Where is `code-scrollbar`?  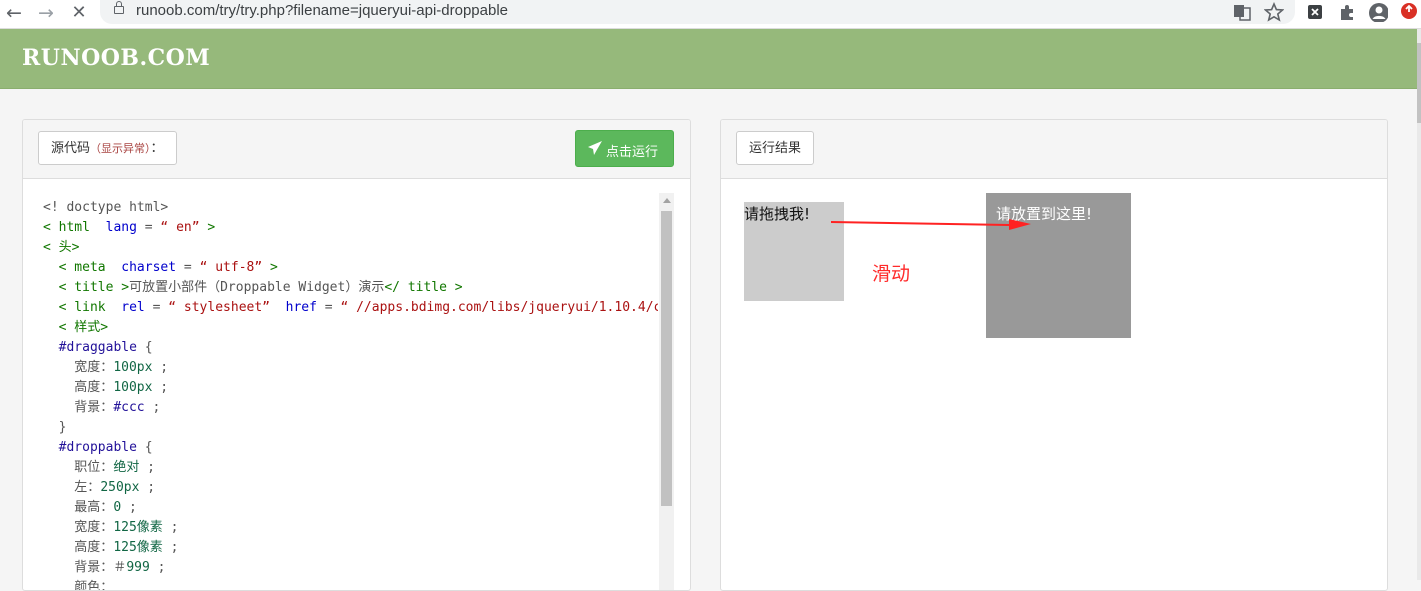
code-scrollbar is located at coordinates (666, 391).